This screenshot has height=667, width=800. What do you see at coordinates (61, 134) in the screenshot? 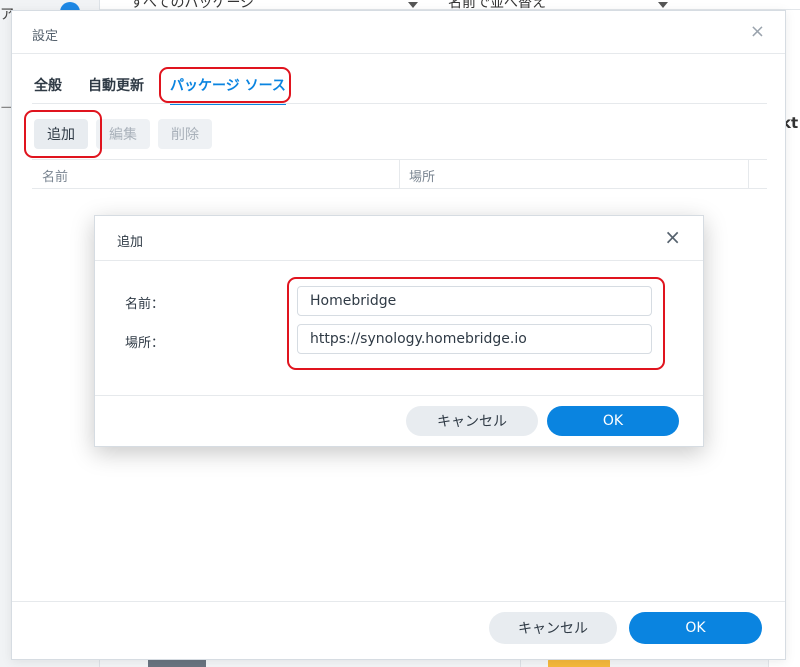
I see `add-button: 追加` at bounding box center [61, 134].